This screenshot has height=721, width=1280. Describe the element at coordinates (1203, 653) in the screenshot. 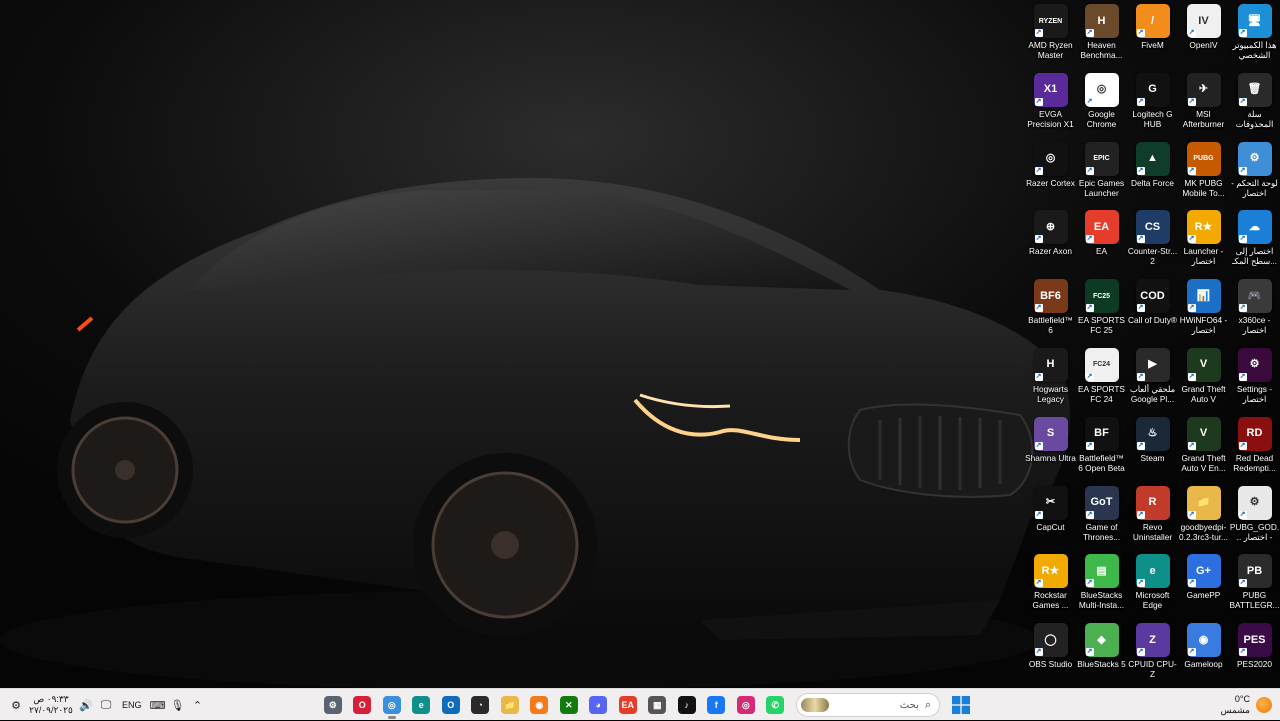

I see `desktop-shortcut: ◉ ↗ Gameloop` at that location.